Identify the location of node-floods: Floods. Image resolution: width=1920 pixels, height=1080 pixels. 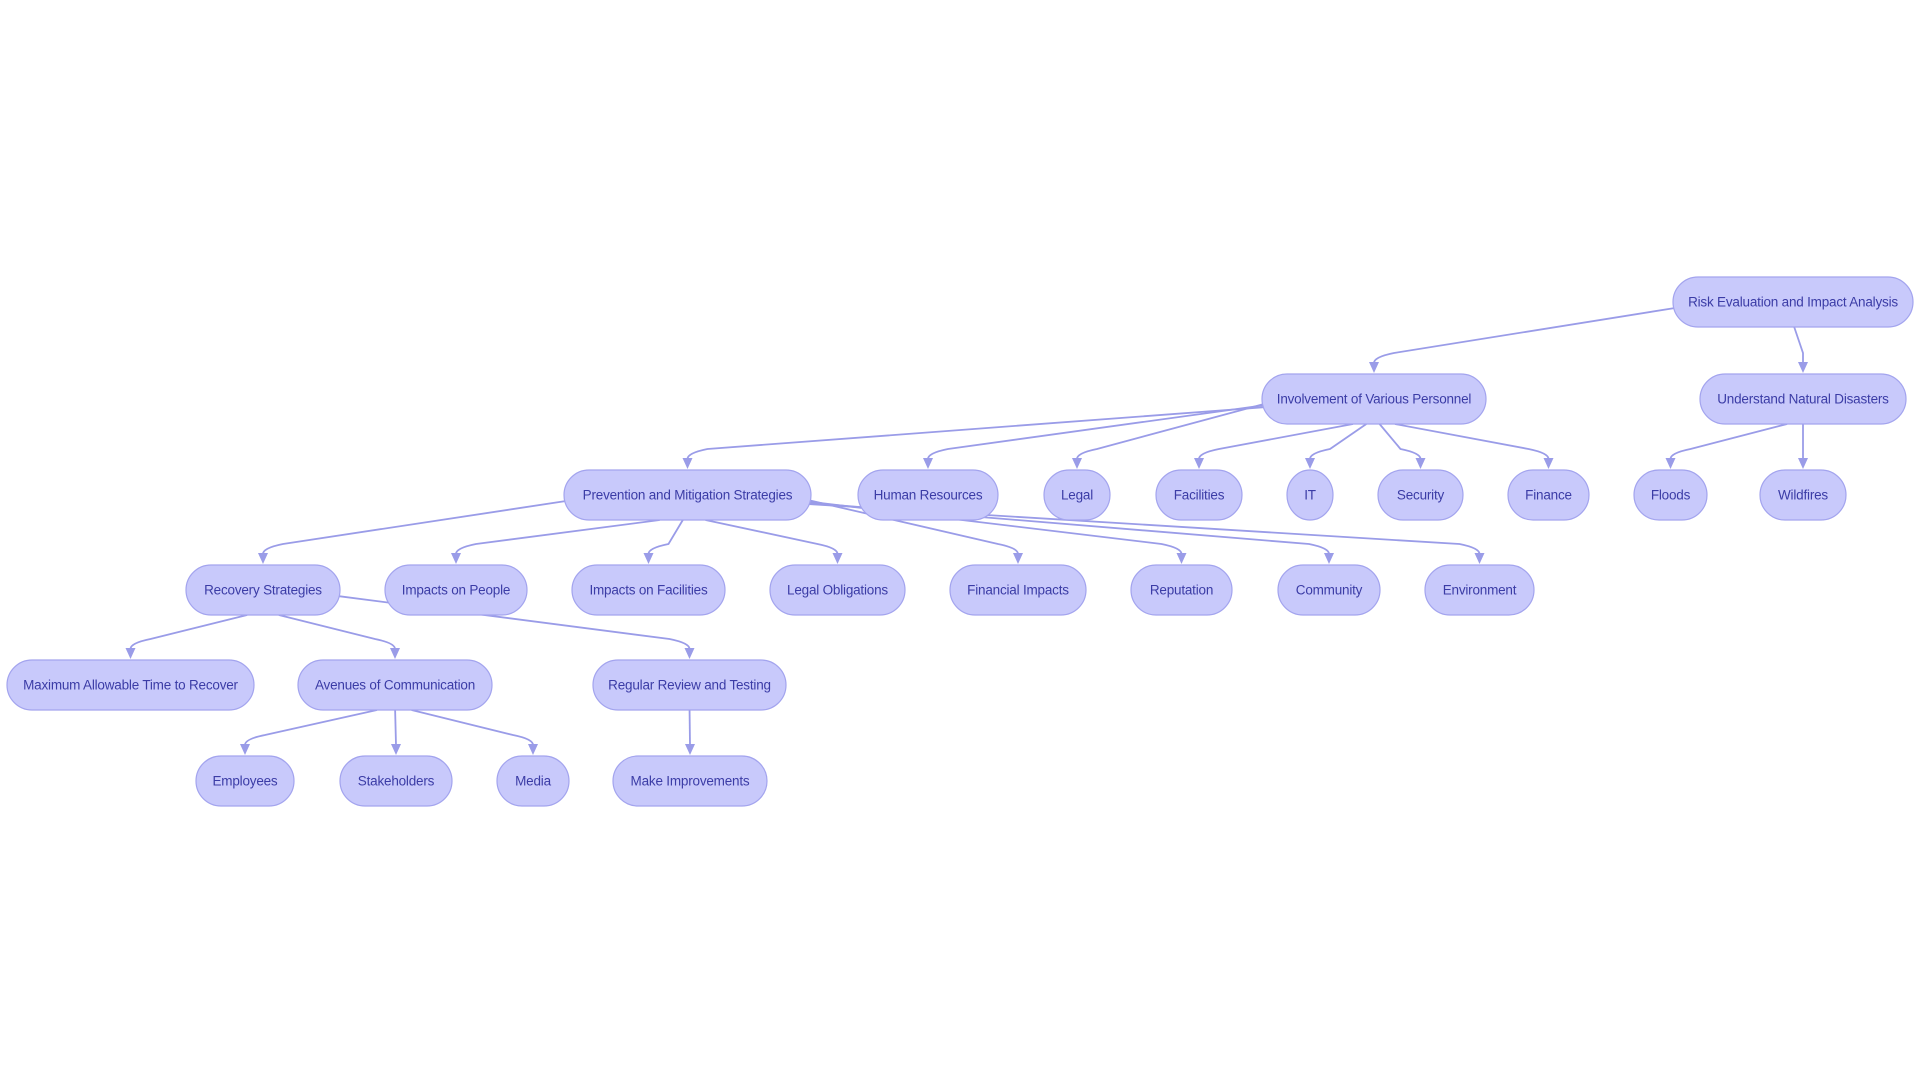
(1670, 495).